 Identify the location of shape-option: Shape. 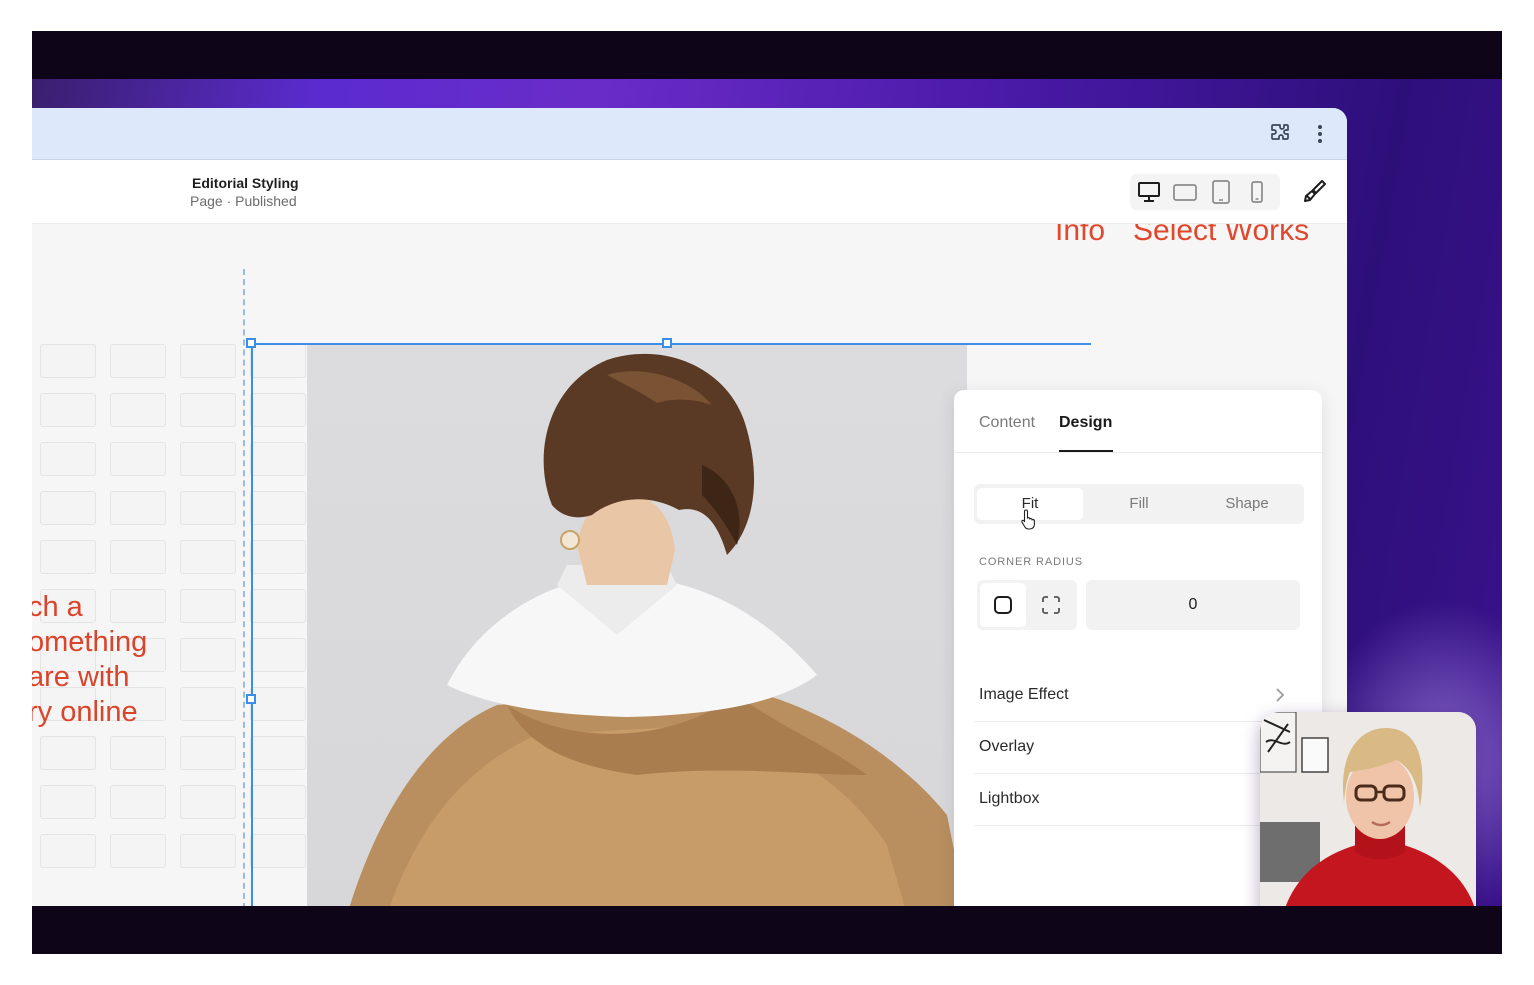
(1247, 504).